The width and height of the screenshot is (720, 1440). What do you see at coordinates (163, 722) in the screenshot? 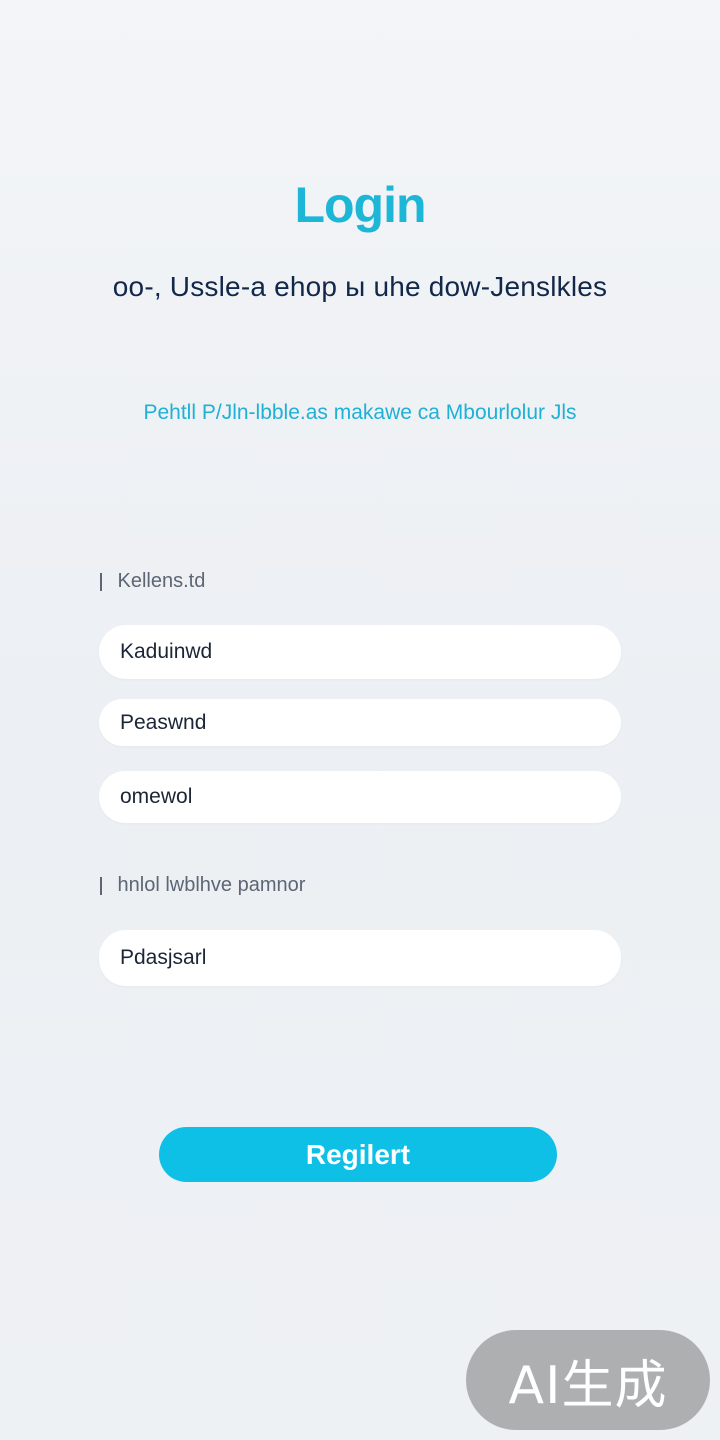
I see `password-field-value: Peaswnd` at bounding box center [163, 722].